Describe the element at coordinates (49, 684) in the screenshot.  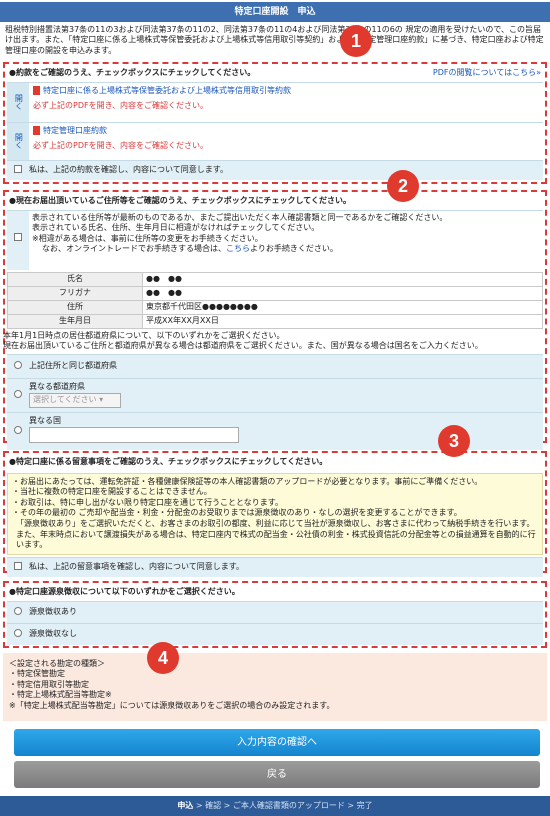
I see `account-type-item: ・特定信用取引等勘定` at that location.